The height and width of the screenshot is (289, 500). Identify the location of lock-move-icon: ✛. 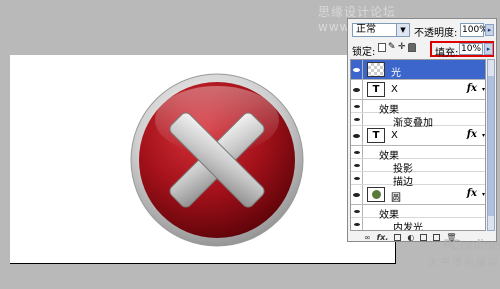
(402, 47).